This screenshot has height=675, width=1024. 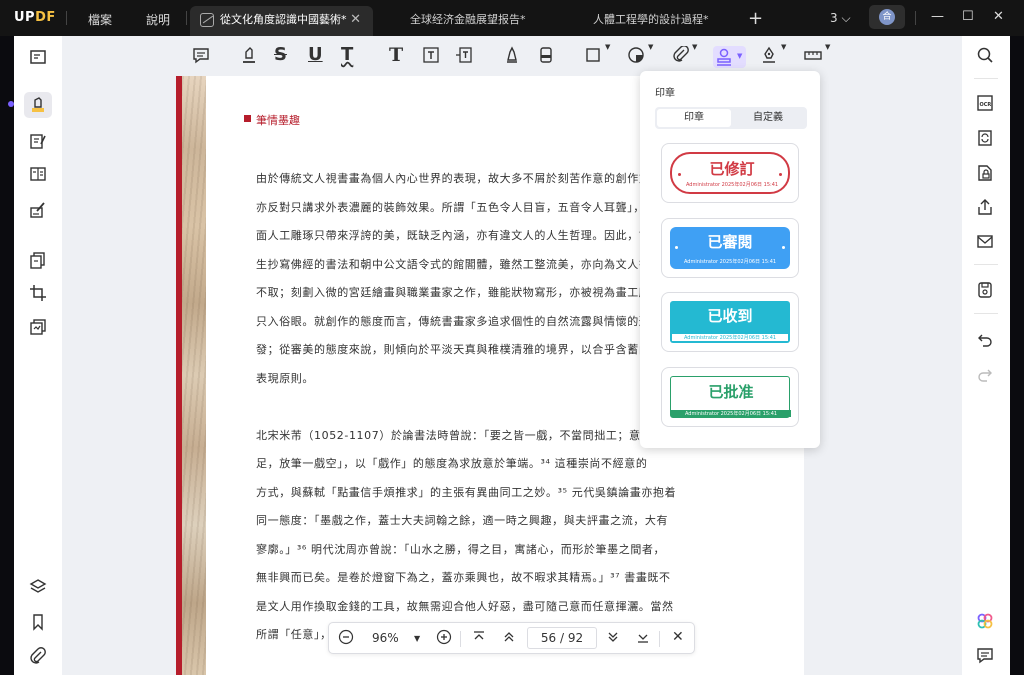 I want to click on squiggly-tool: T, so click(x=347, y=57).